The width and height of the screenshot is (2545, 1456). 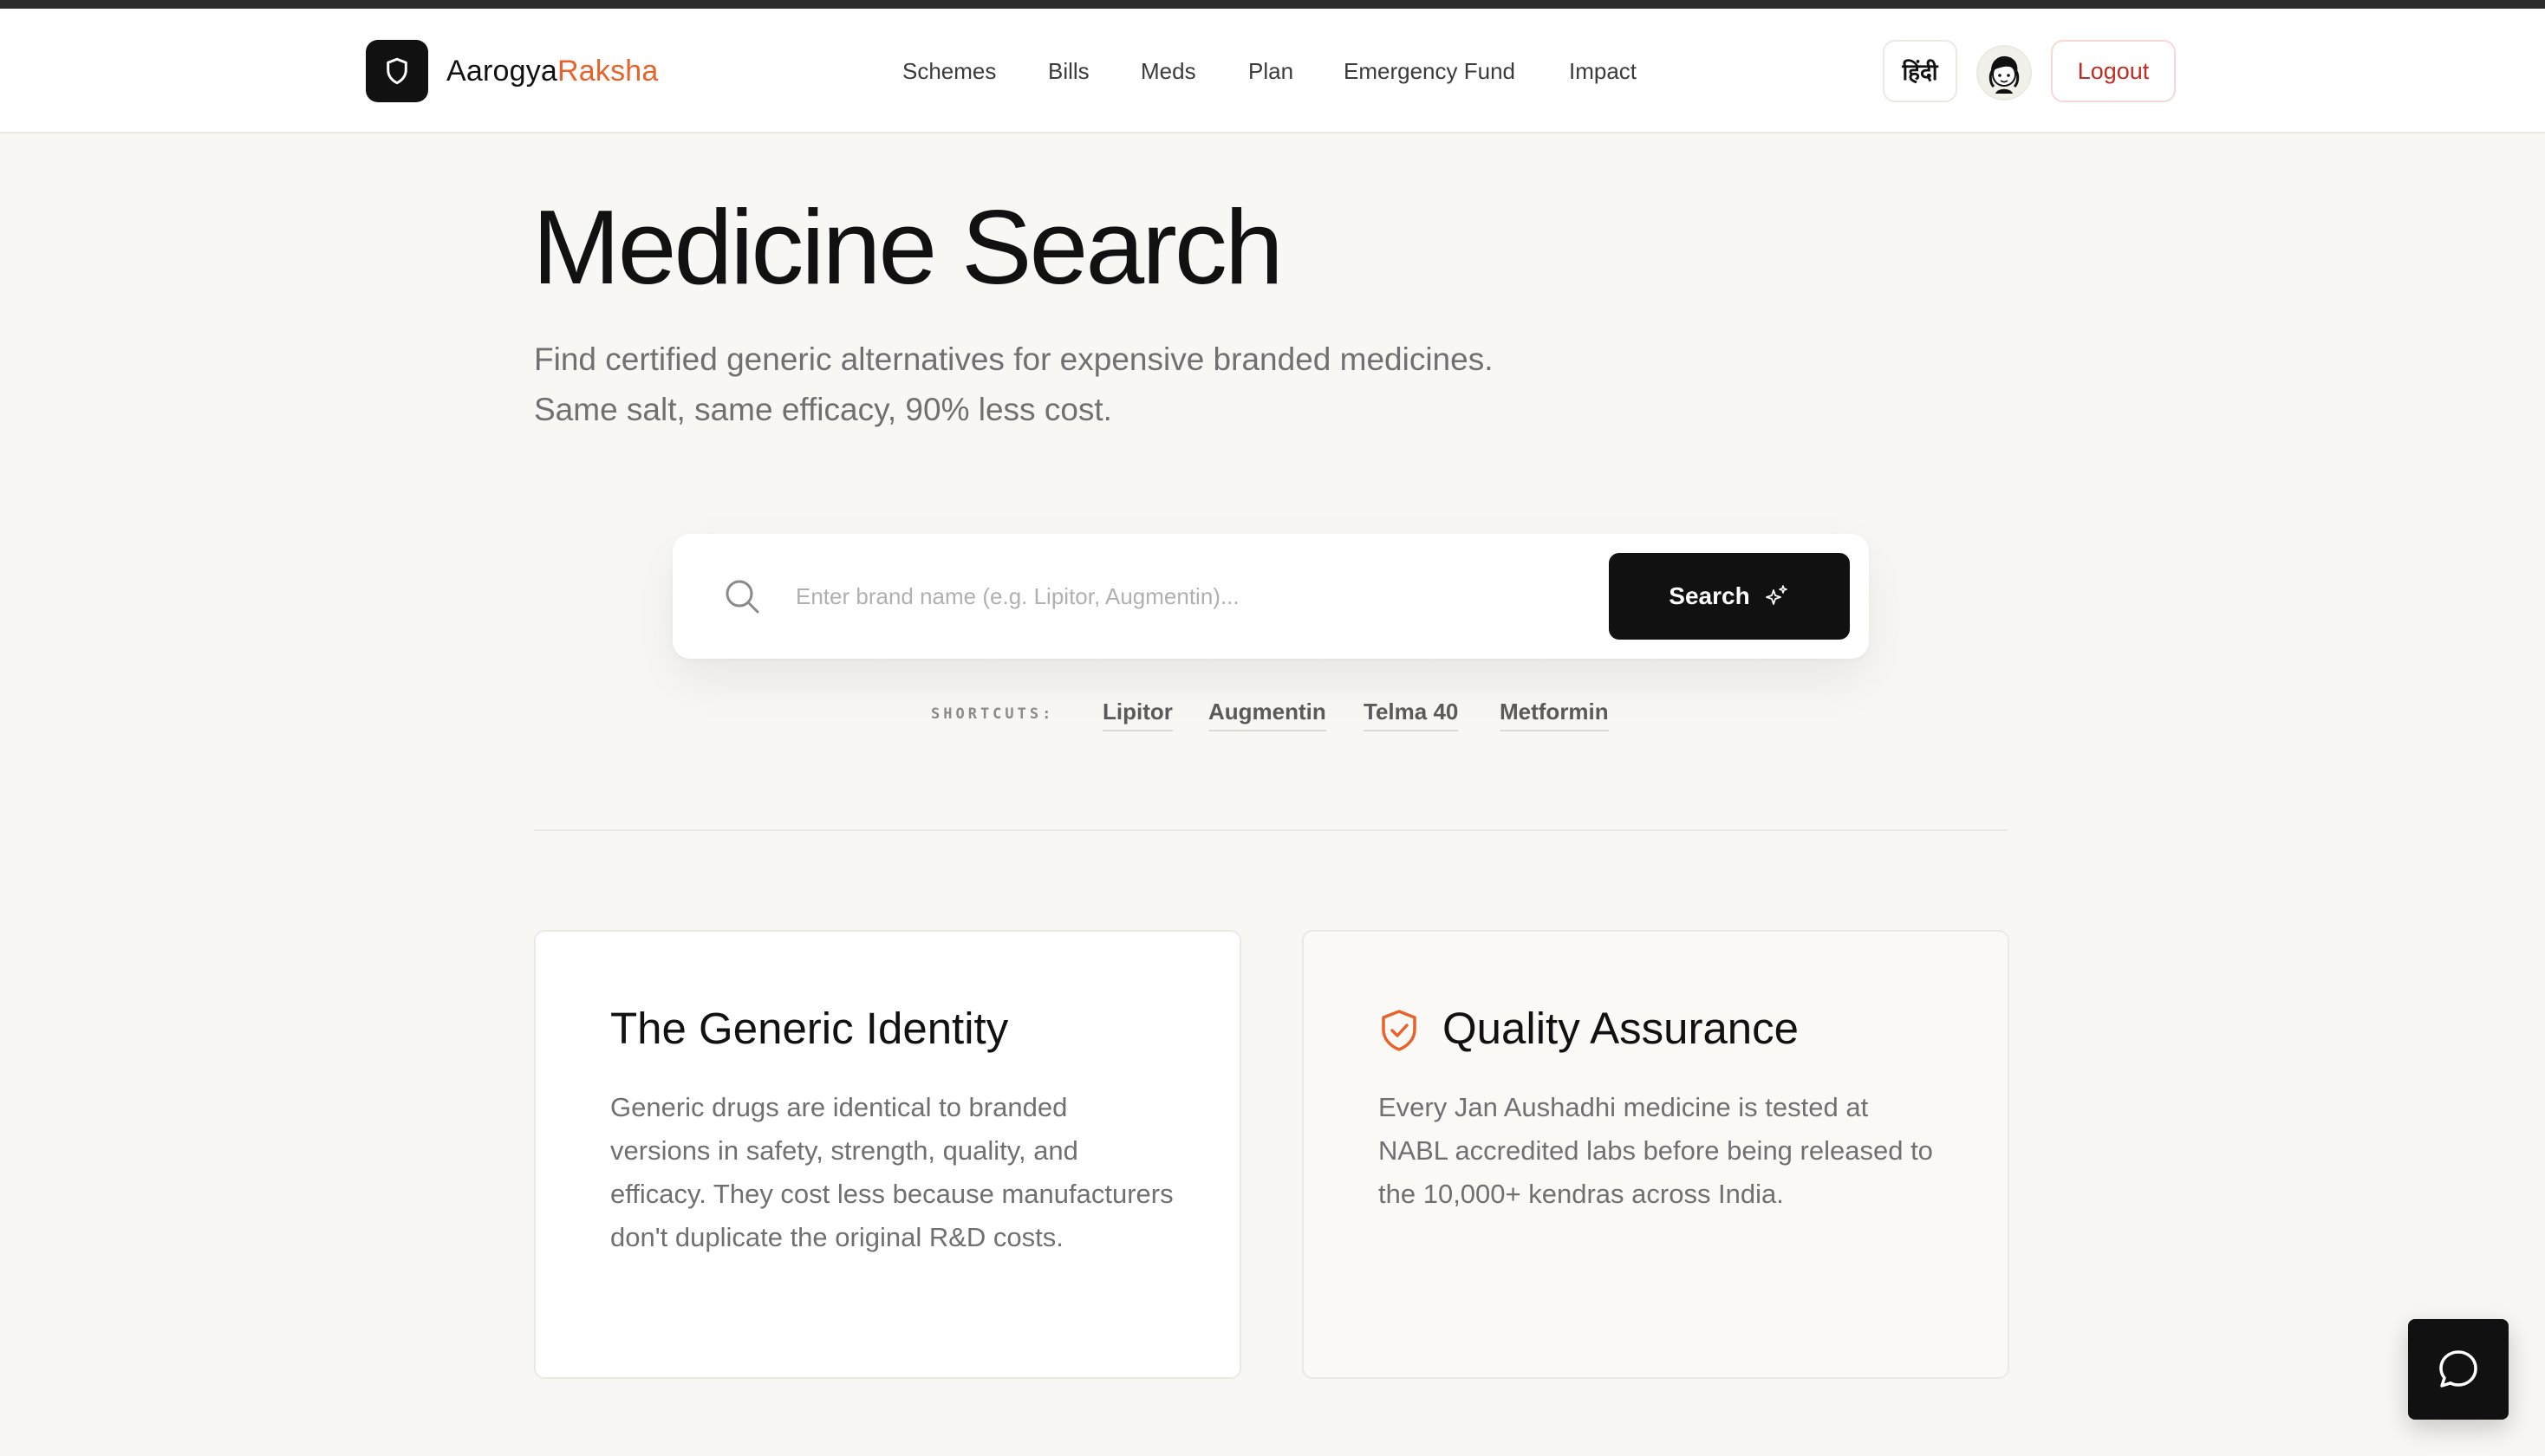 I want to click on nav-item-plan: Plan, so click(x=1270, y=71).